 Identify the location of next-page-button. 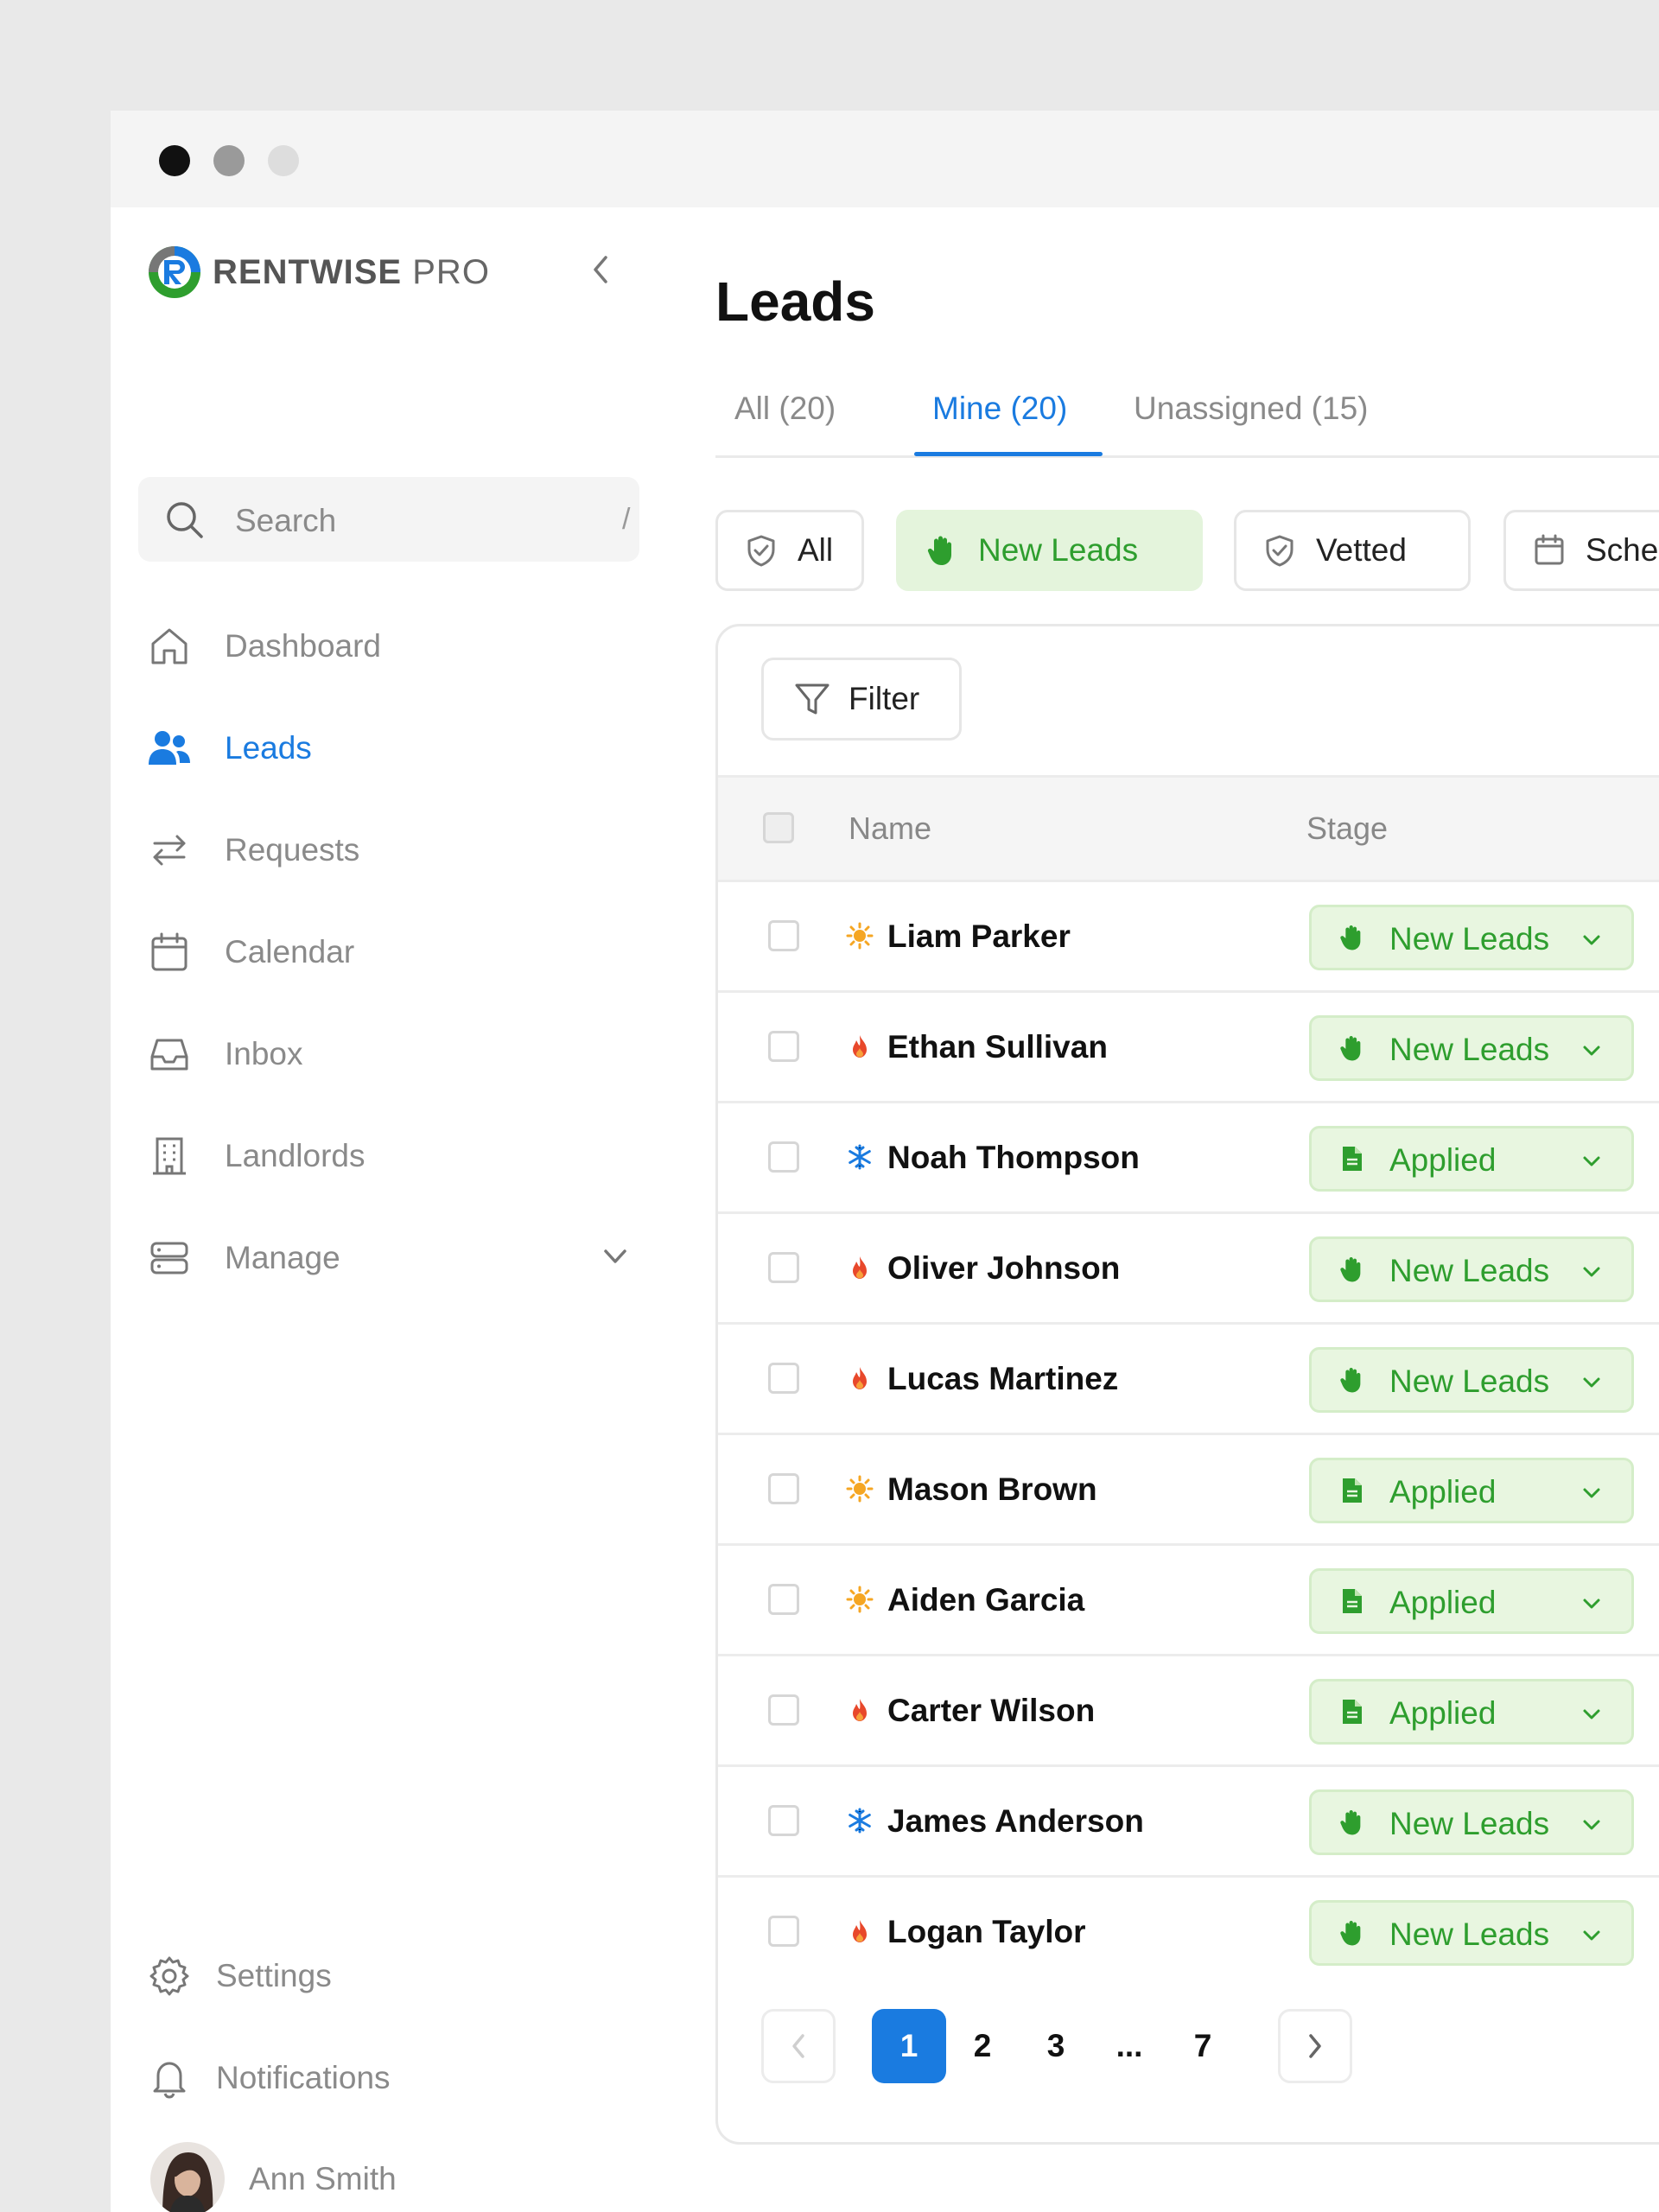
(1315, 2046).